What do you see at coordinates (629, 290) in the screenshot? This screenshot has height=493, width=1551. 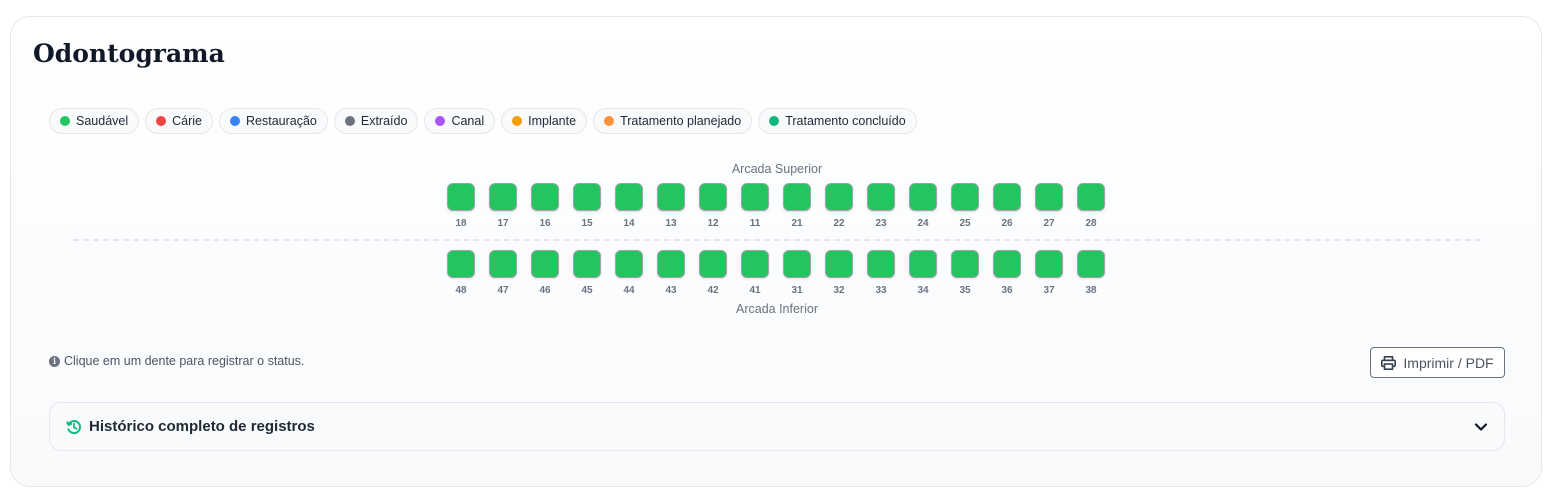 I see `tooth-number: 44` at bounding box center [629, 290].